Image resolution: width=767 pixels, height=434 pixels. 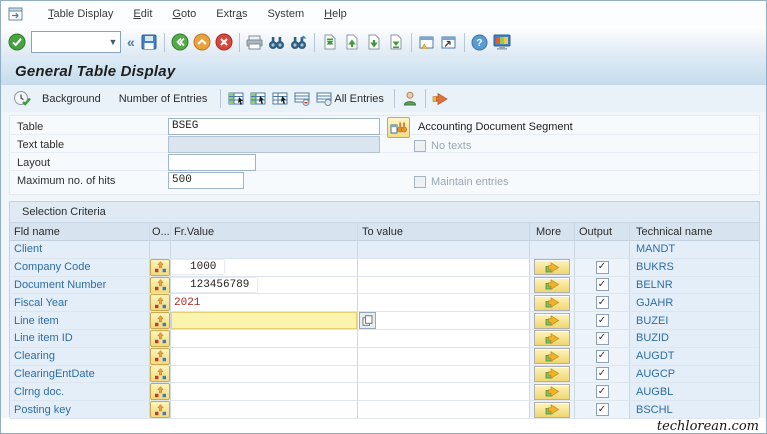 What do you see at coordinates (264, 231) in the screenshot?
I see `col-from-value: Fr.Value` at bounding box center [264, 231].